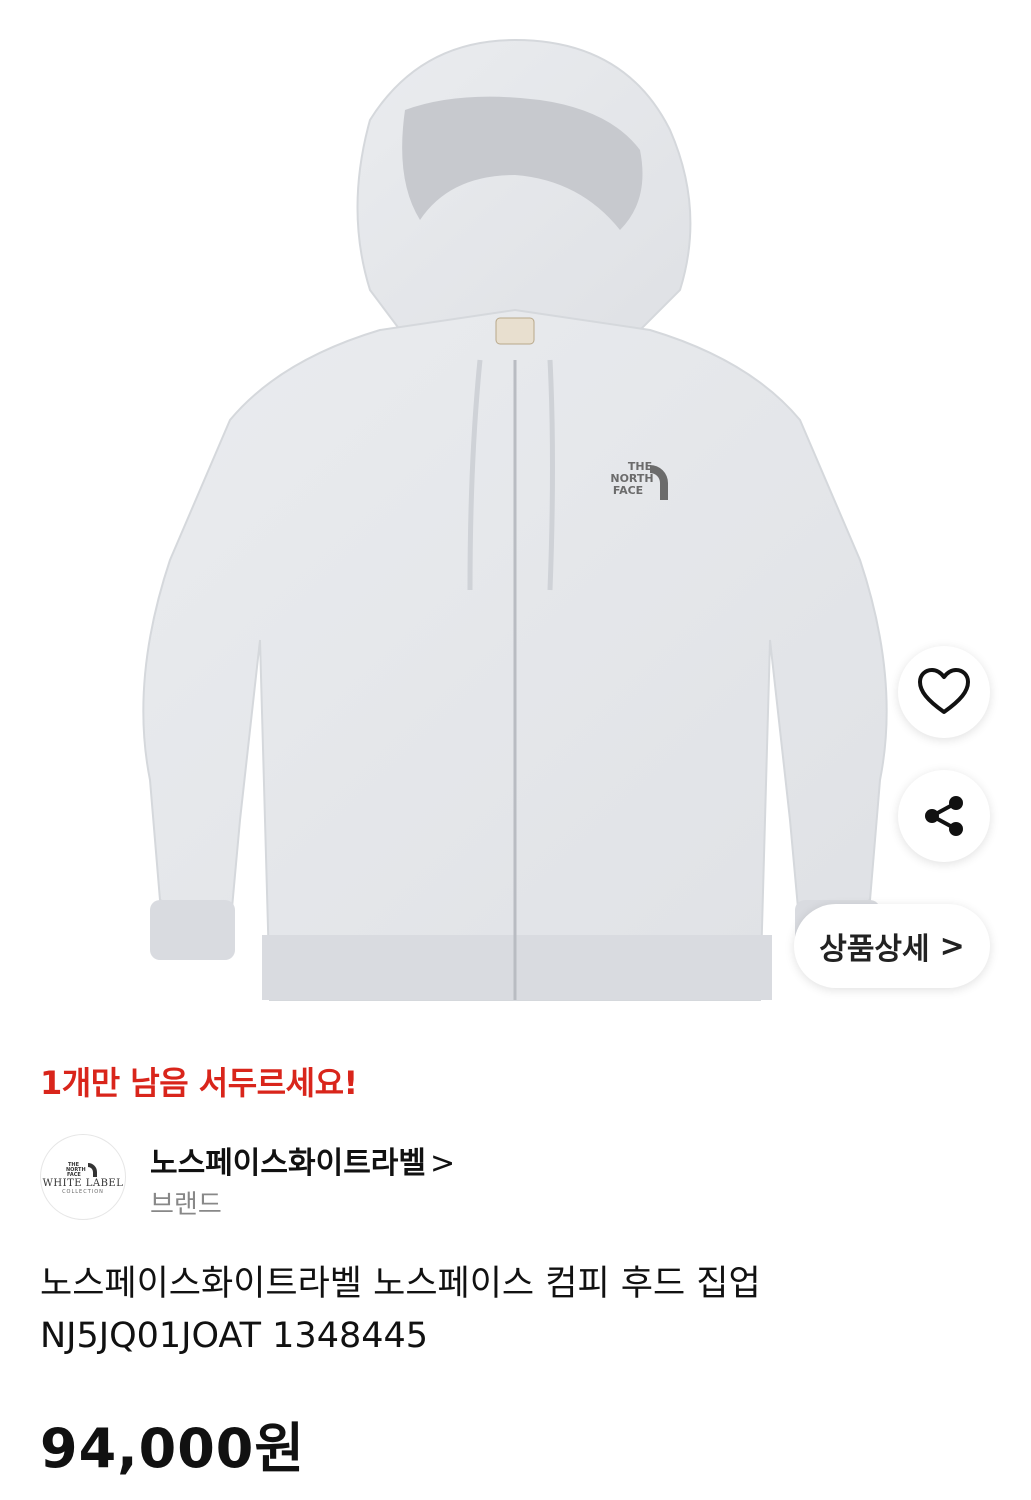  I want to click on like-button, so click(944, 692).